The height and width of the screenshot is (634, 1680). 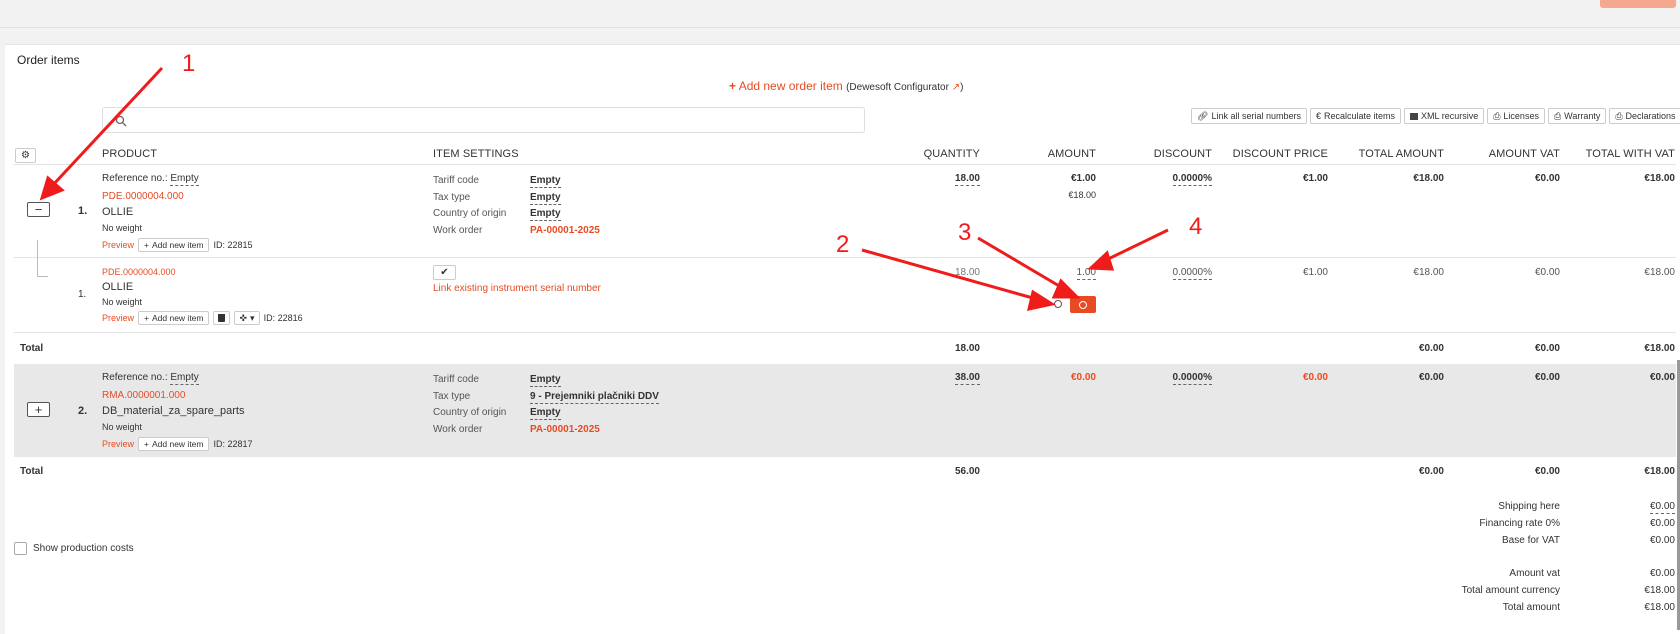 What do you see at coordinates (189, 63) in the screenshot?
I see `annotation-label-1: 1` at bounding box center [189, 63].